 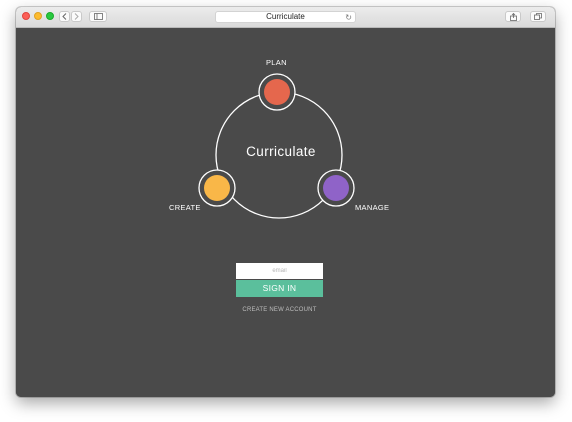 I want to click on manage-node, so click(x=336, y=188).